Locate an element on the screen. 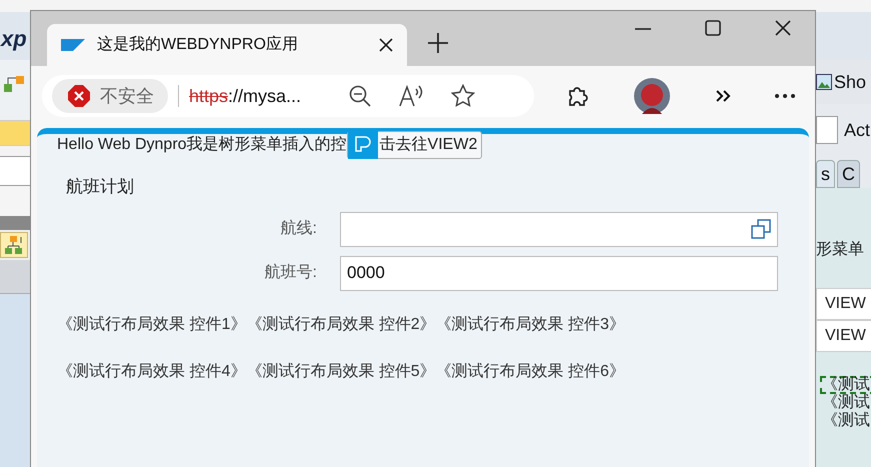 The height and width of the screenshot is (467, 871). control-text: 《测试行布局效果 控件5》 is located at coordinates (341, 372).